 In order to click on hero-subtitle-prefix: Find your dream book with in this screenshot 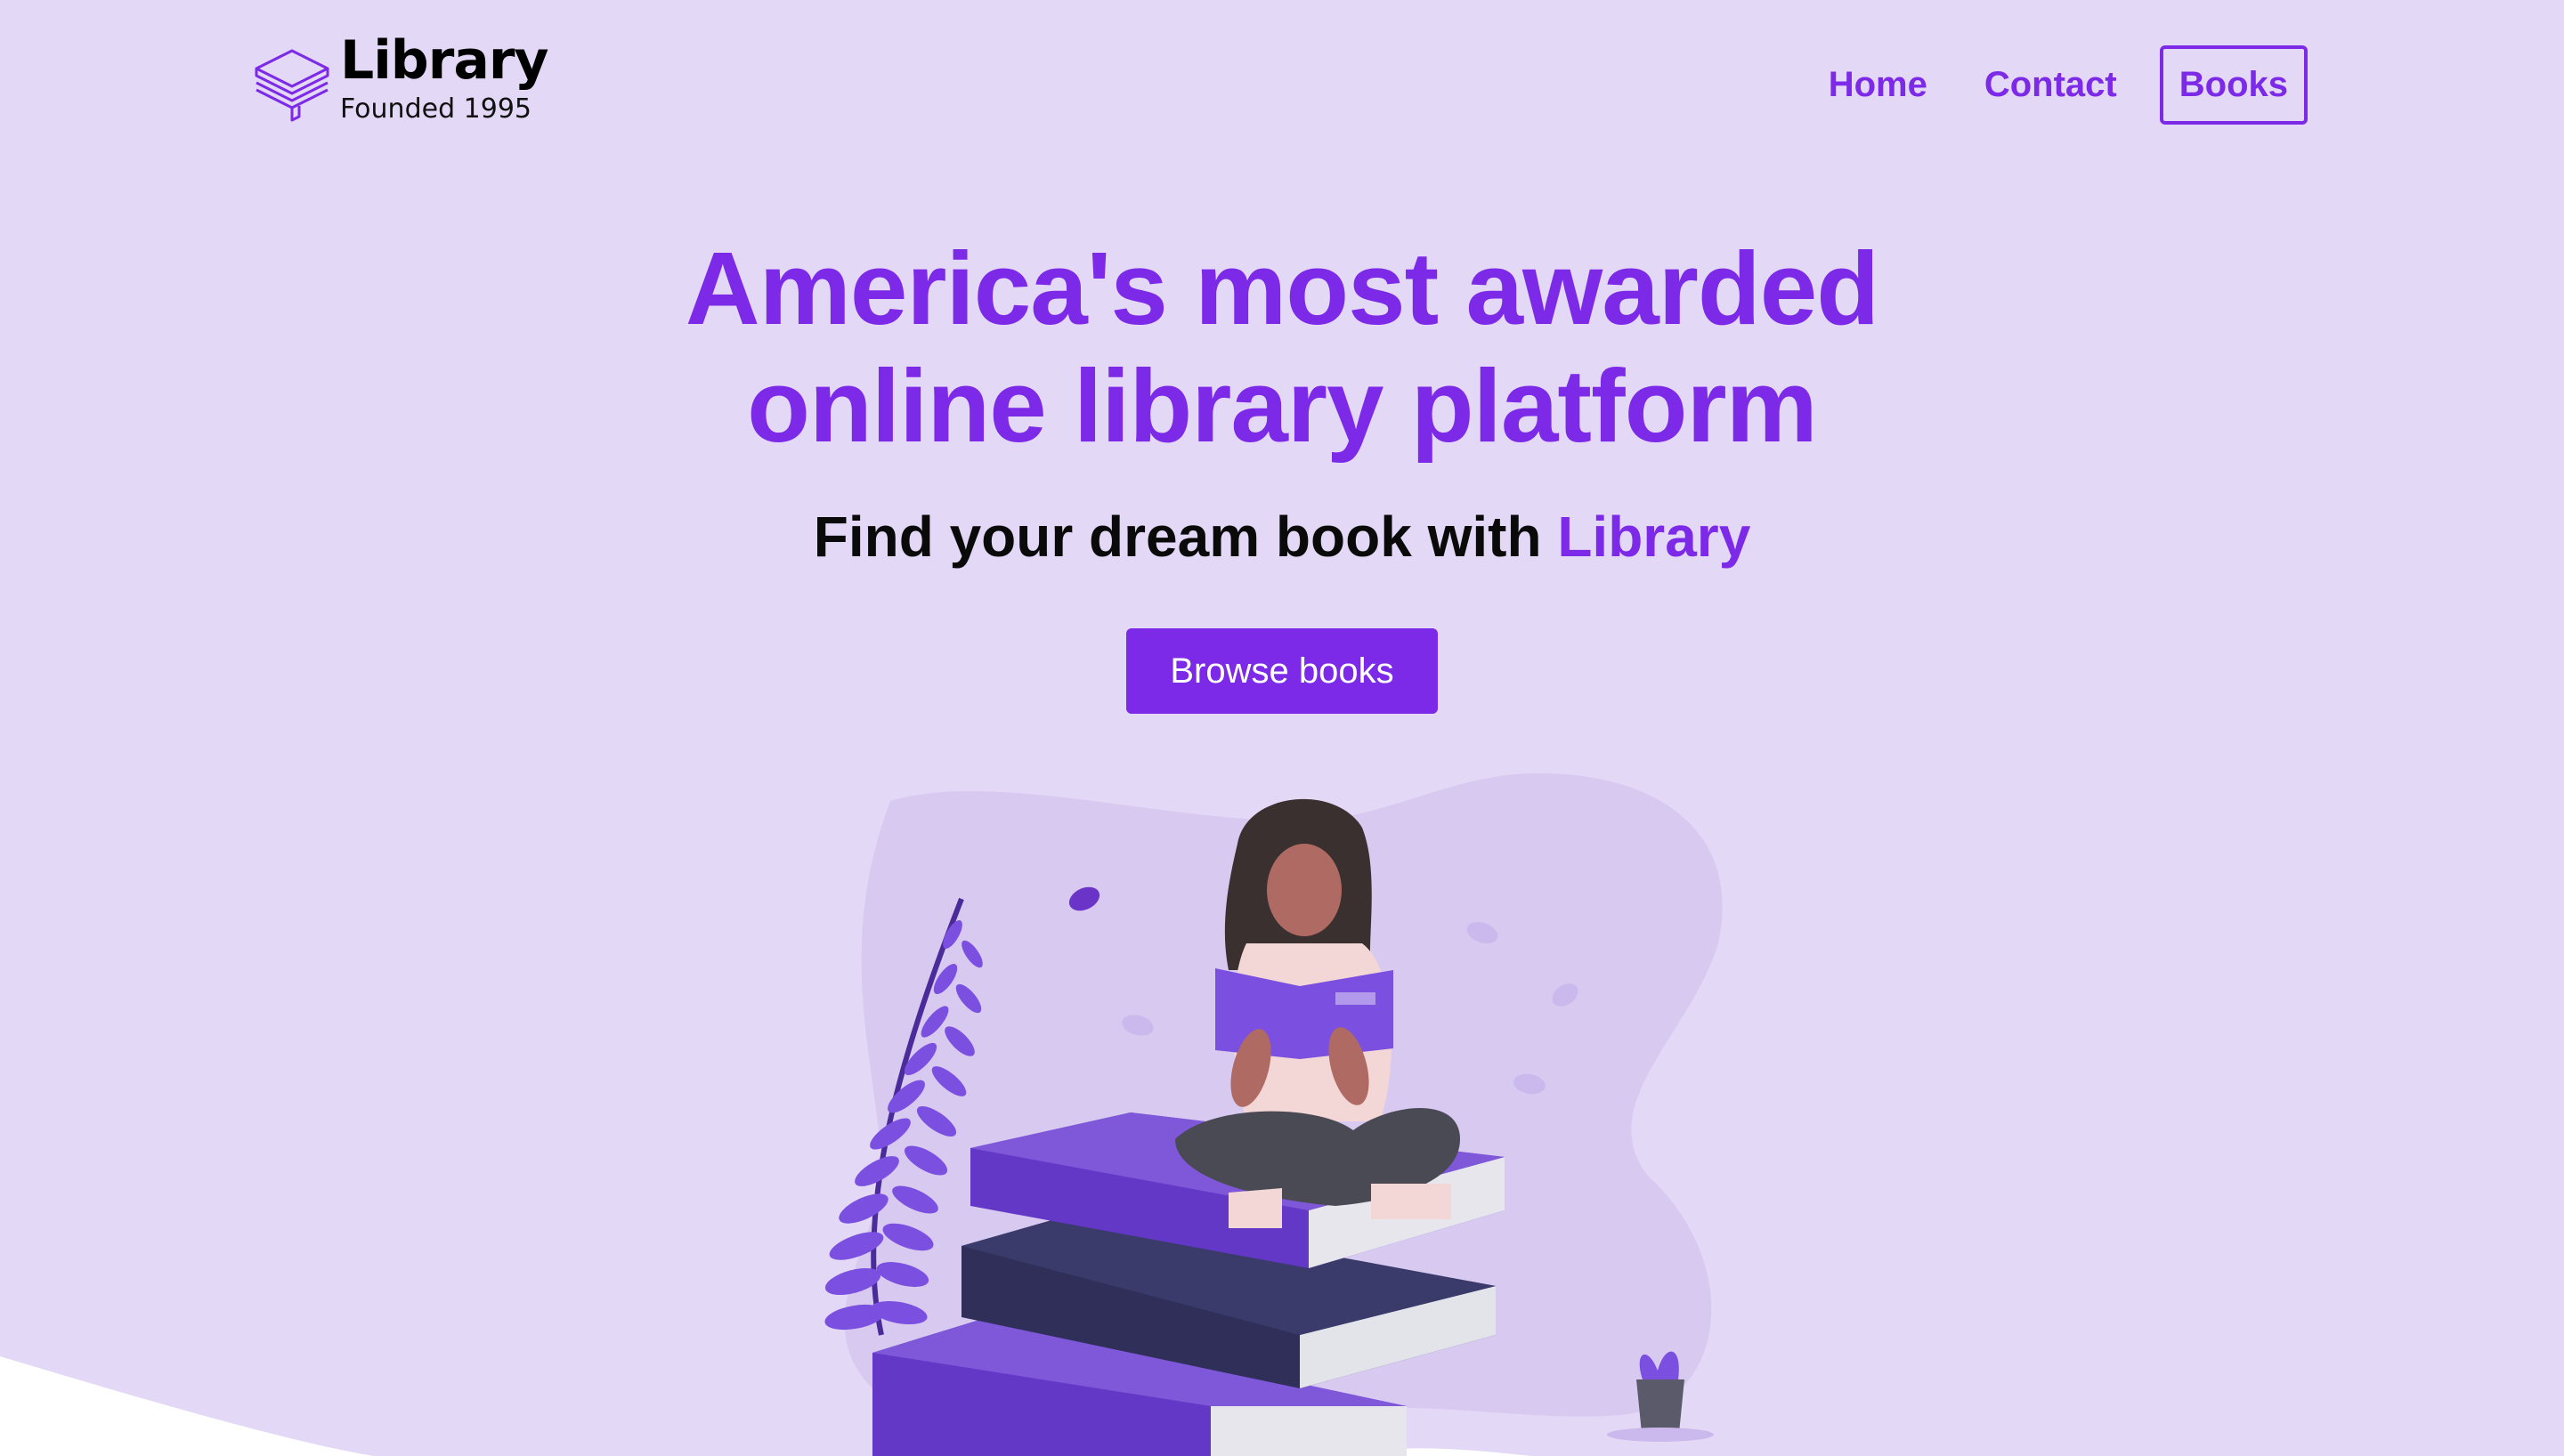, I will do `click(1185, 537)`.